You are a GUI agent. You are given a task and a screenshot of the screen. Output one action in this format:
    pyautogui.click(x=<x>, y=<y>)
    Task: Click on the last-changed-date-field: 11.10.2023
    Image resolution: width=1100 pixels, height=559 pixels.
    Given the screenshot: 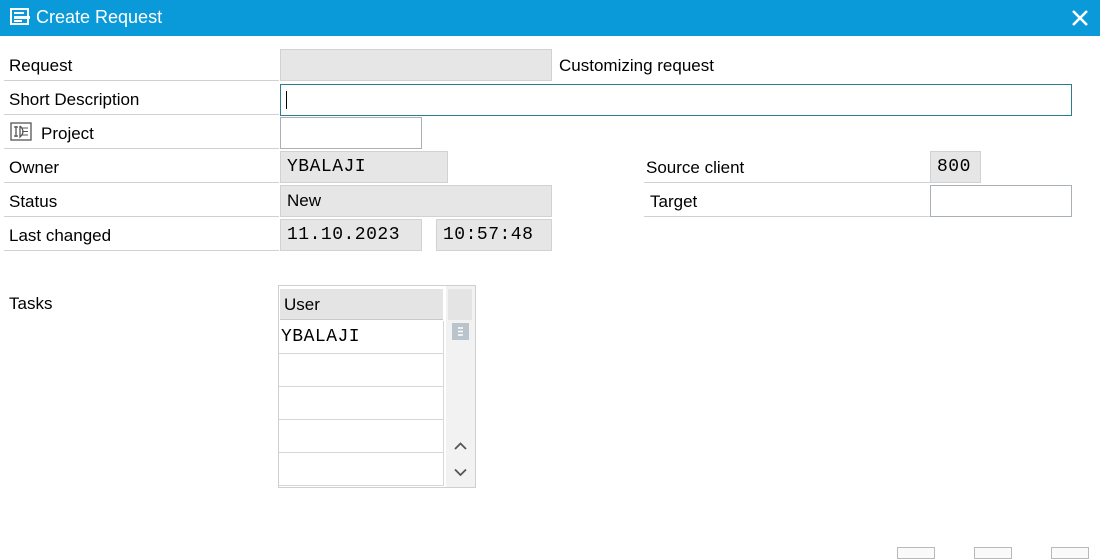 What is the action you would take?
    pyautogui.click(x=351, y=235)
    